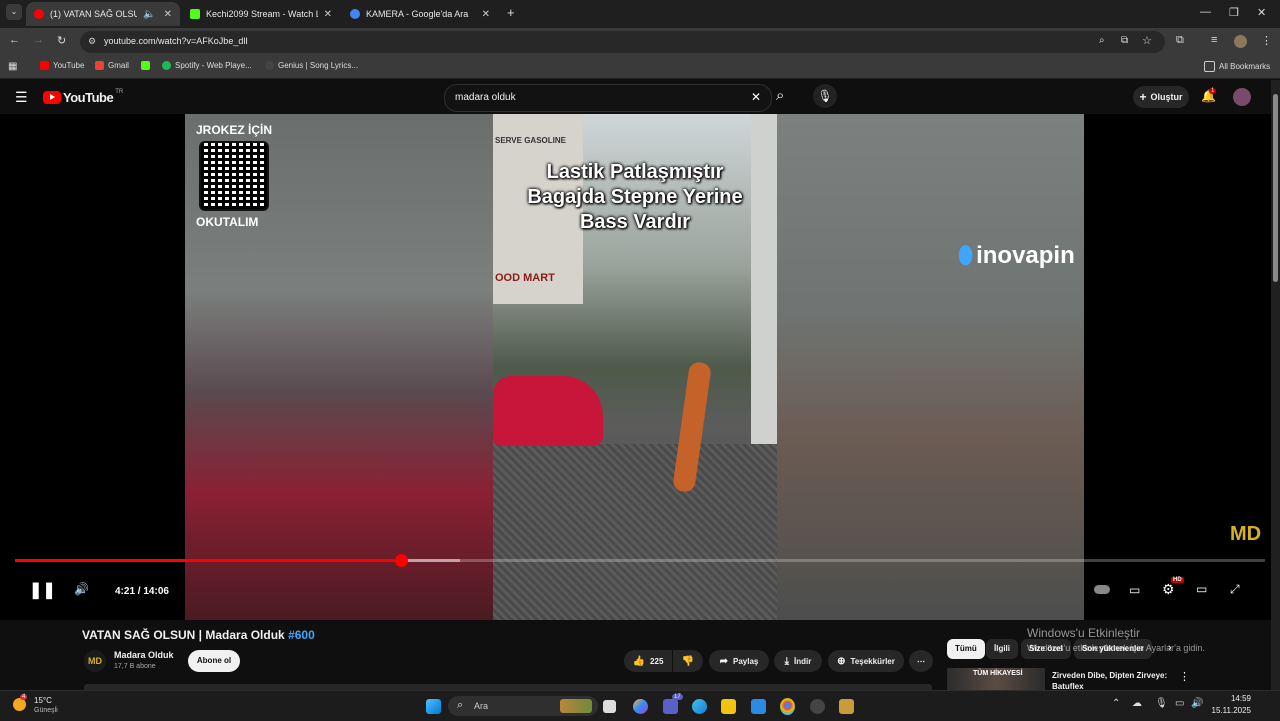  Describe the element at coordinates (1134, 590) in the screenshot. I see `subtitles-icon: ▭` at that location.